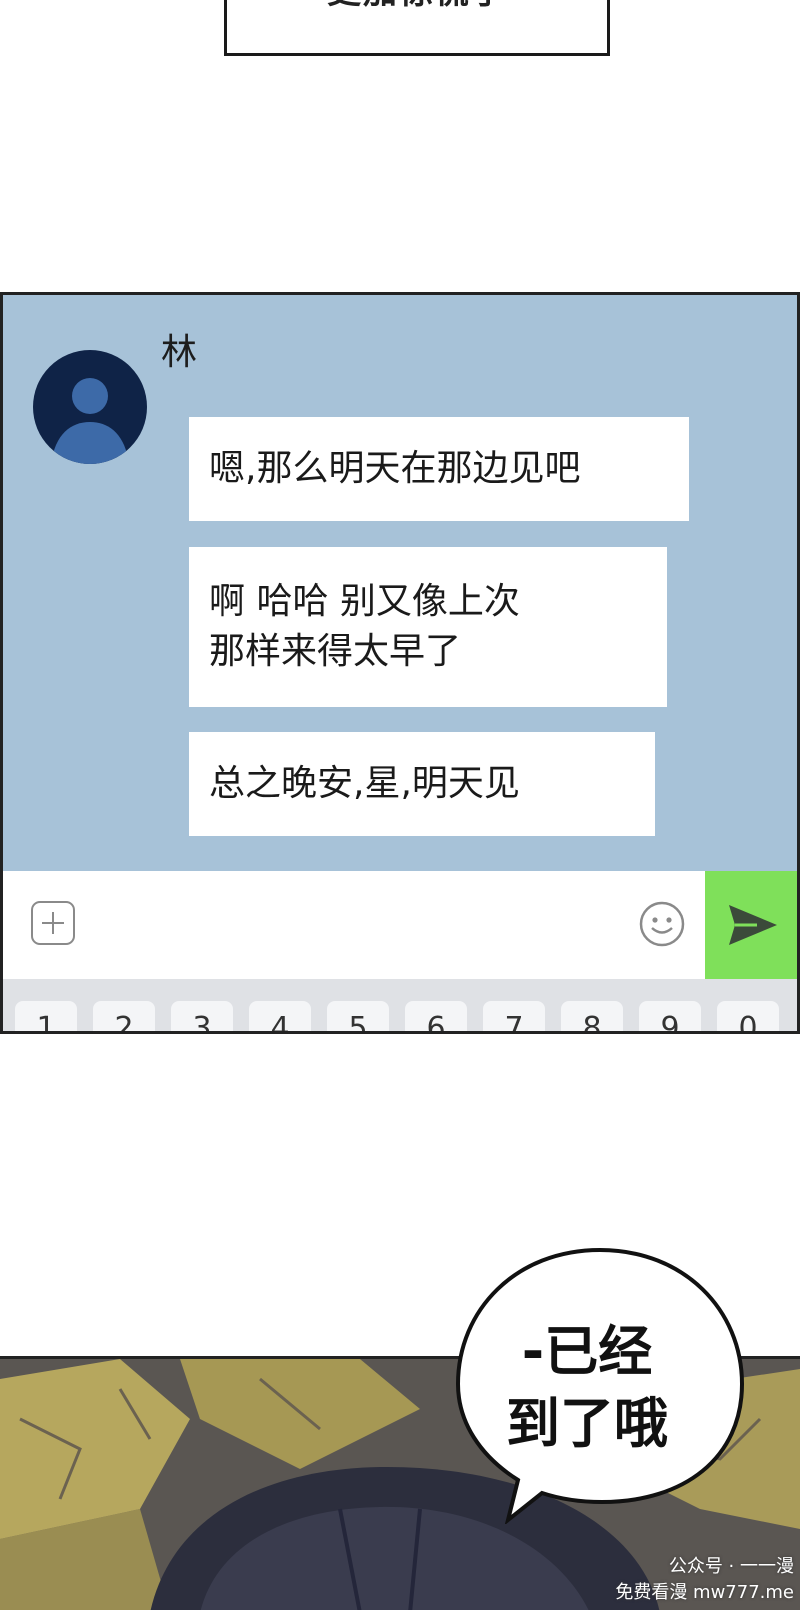  I want to click on key-1: 1, so click(46, 1016).